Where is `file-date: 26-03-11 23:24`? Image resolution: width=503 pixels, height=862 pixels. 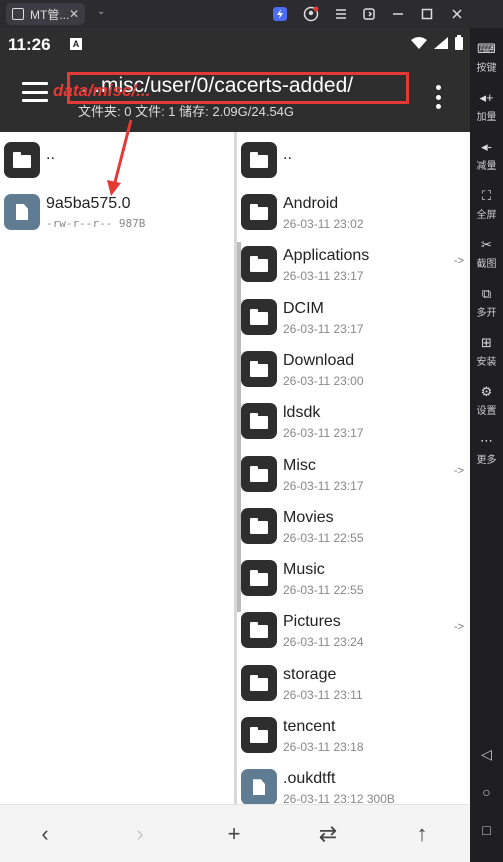
file-date: 26-03-11 23:24 is located at coordinates (323, 642).